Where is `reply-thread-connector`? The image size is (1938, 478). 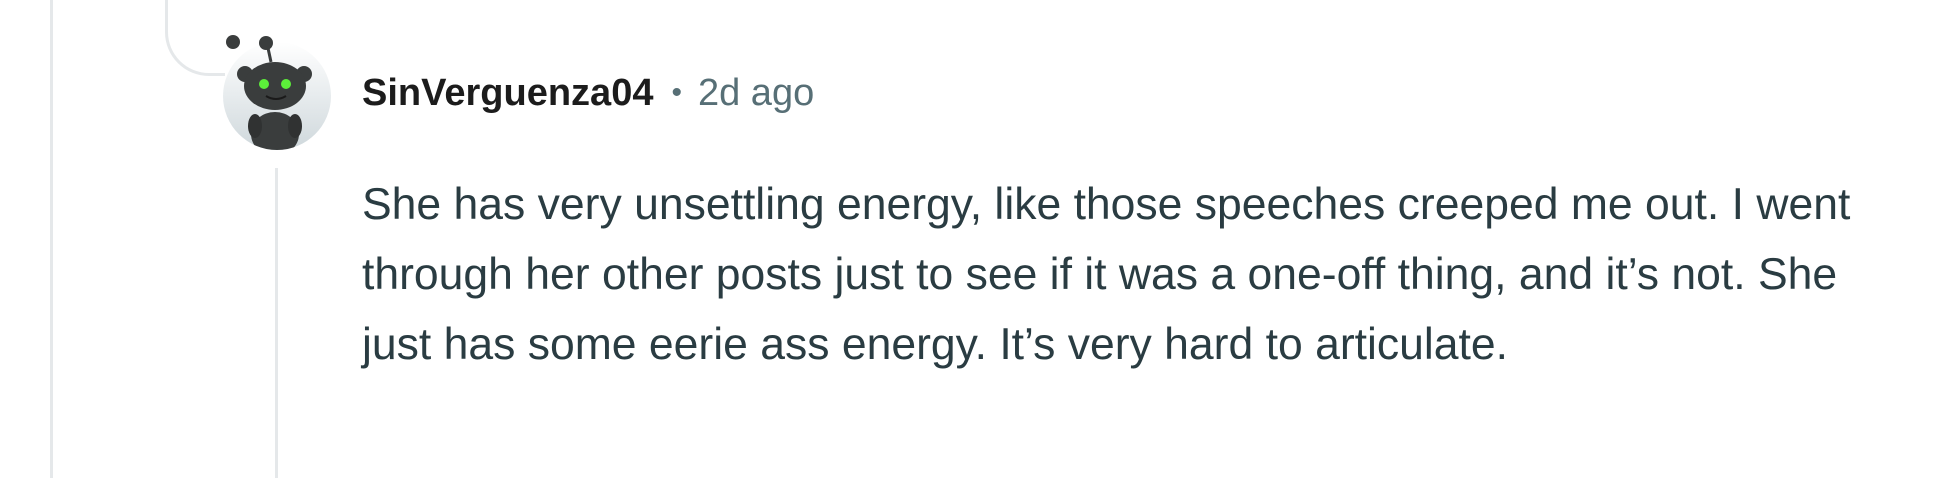
reply-thread-connector is located at coordinates (195, 38).